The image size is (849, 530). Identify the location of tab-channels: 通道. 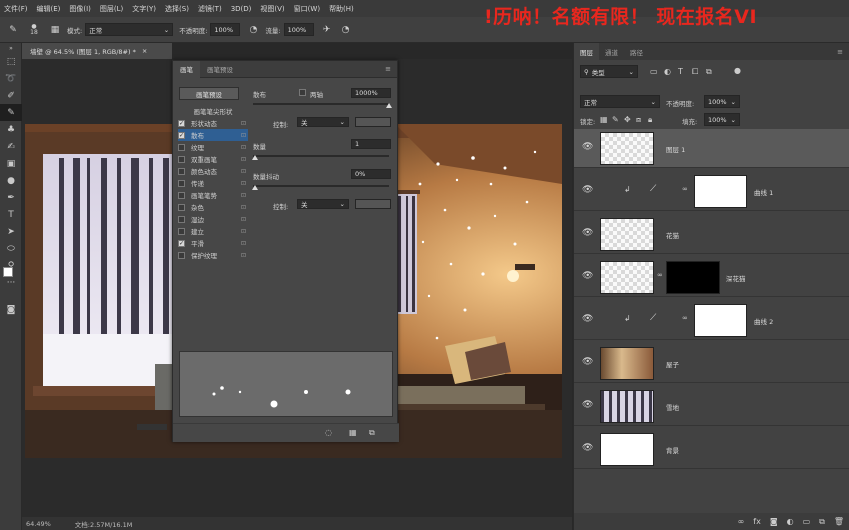
(611, 51).